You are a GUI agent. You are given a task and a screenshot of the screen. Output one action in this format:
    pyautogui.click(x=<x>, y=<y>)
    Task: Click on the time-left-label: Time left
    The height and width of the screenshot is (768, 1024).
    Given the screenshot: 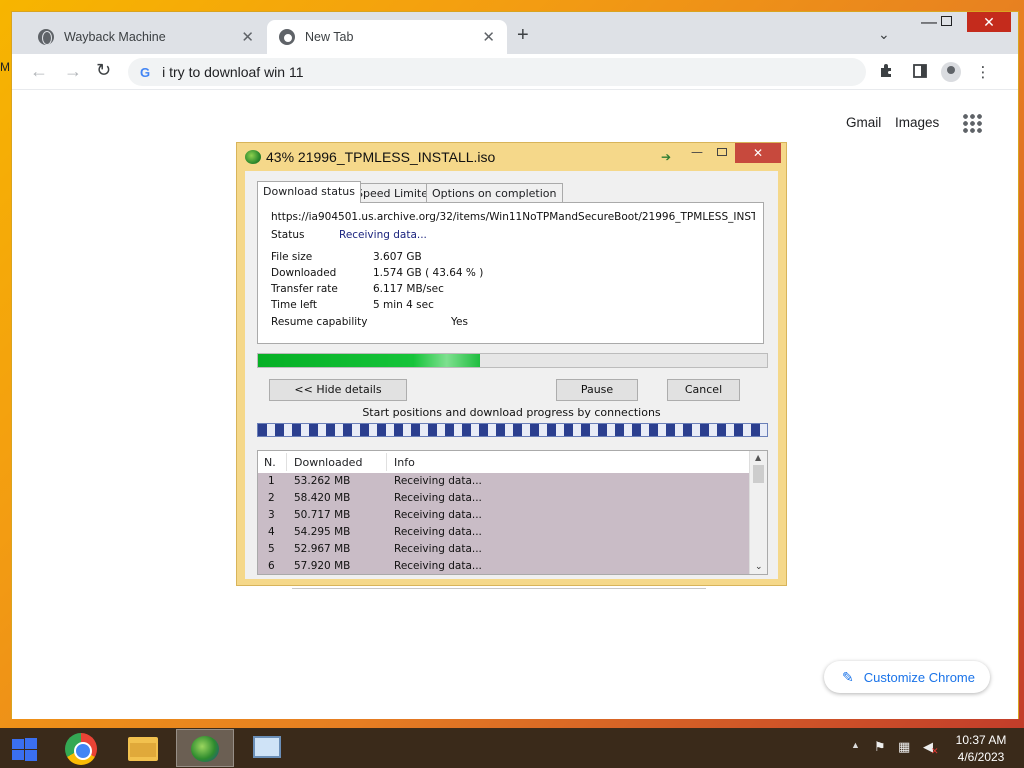 What is the action you would take?
    pyautogui.click(x=294, y=305)
    